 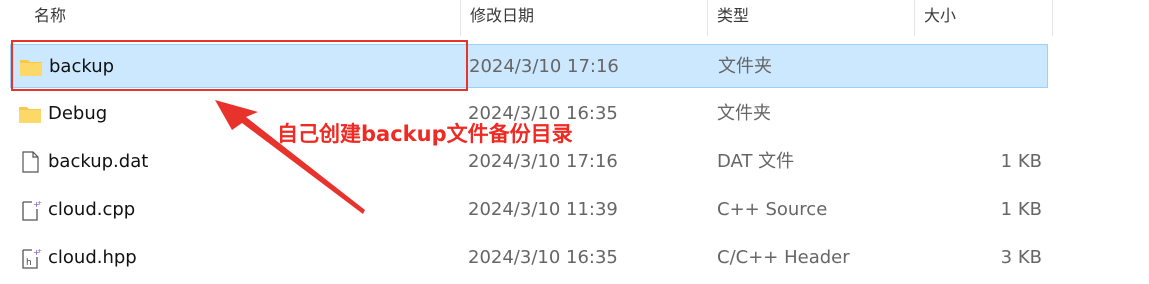 I want to click on annotation-arrow-icon, so click(x=290, y=157).